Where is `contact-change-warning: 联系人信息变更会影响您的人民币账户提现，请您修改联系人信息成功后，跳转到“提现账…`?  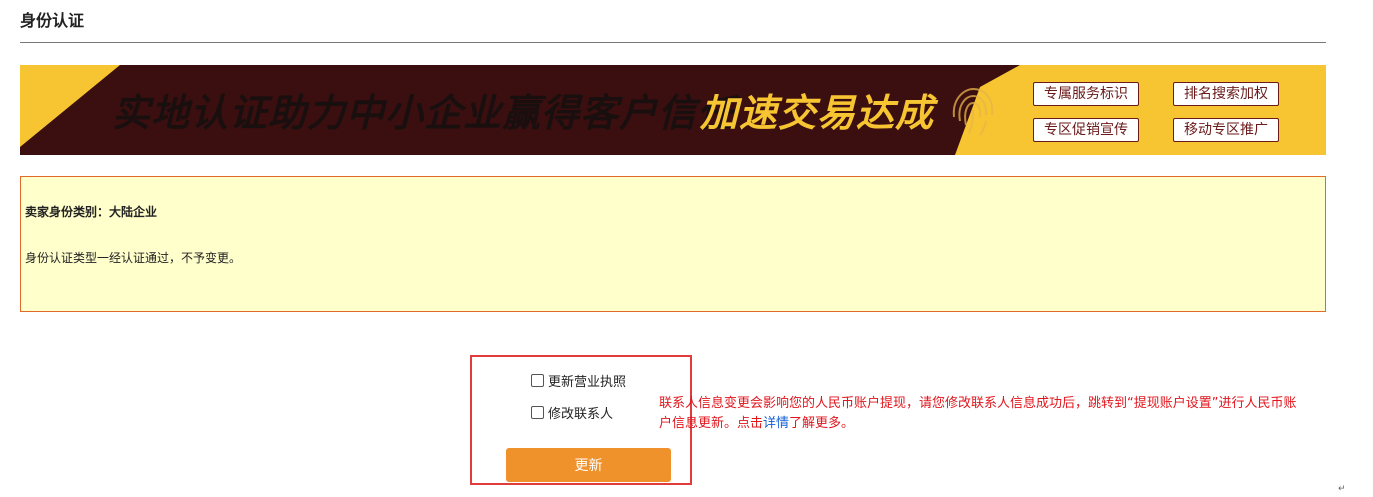
contact-change-warning: 联系人信息变更会影响您的人民币账户提现，请您修改联系人信息成功后，跳转到“提现账… is located at coordinates (984, 414).